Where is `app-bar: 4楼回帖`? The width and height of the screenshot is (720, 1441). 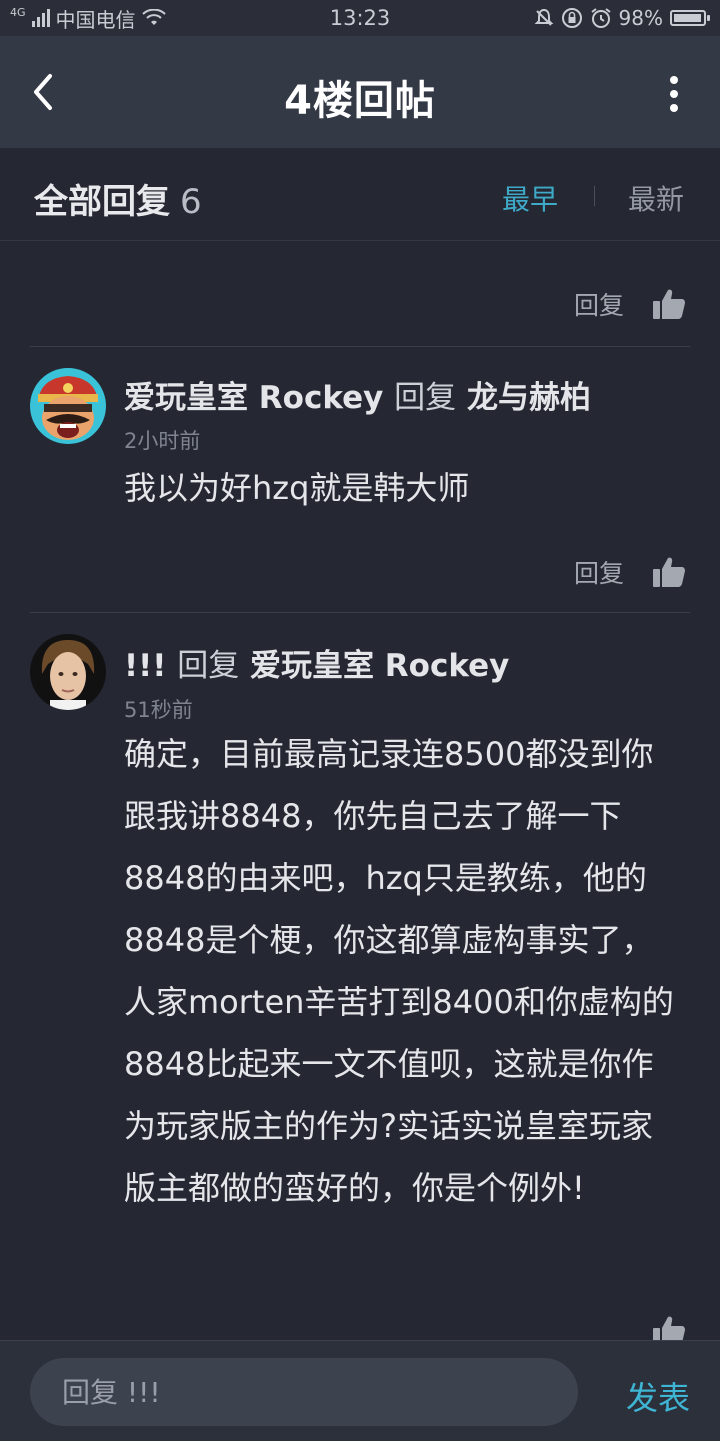 app-bar: 4楼回帖 is located at coordinates (360, 92).